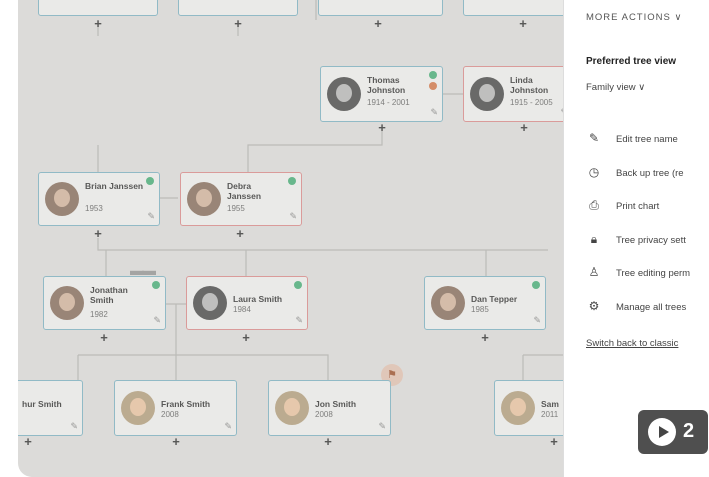  What do you see at coordinates (594, 205) in the screenshot?
I see `printer-icon: ⎙` at bounding box center [594, 205].